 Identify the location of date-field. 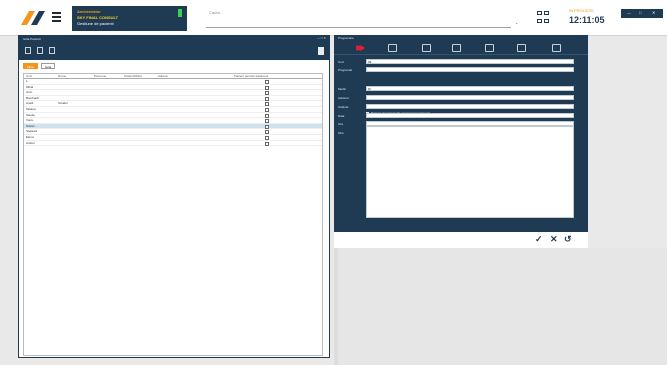
(470, 115).